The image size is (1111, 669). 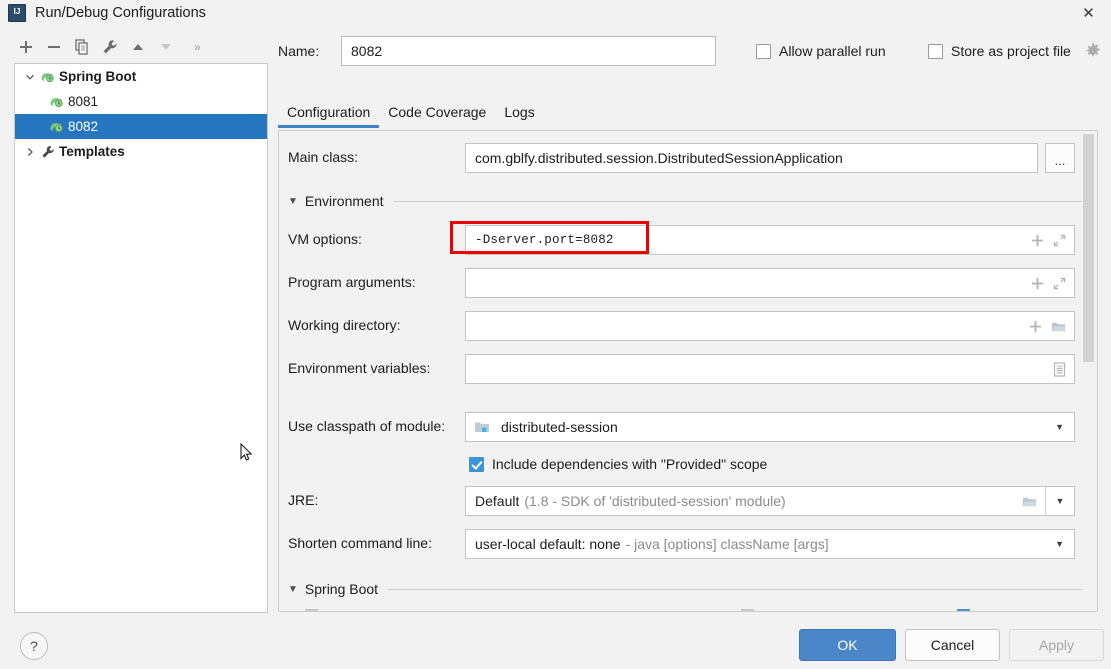 I want to click on configurations-toolbar: », so click(x=140, y=47).